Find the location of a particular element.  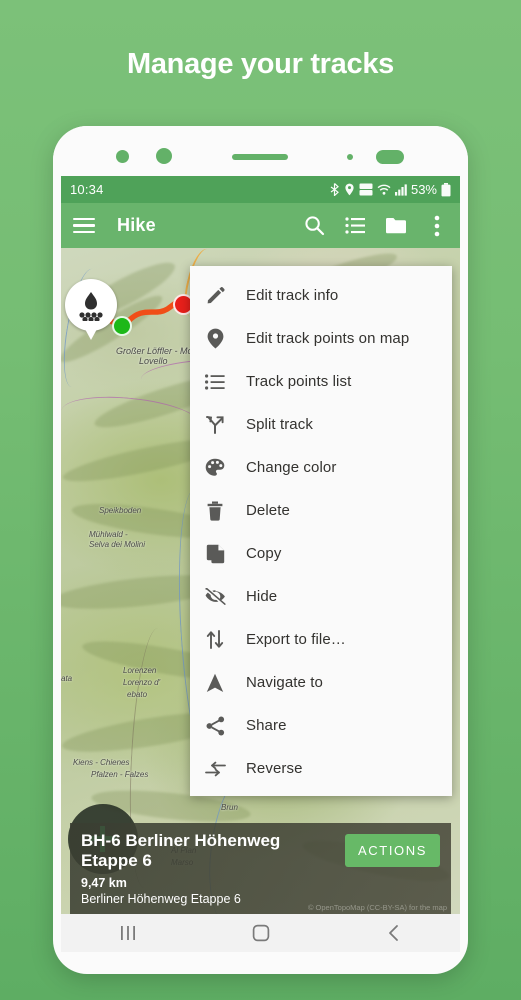

status-bar: 10:34 53% is located at coordinates (260, 189).